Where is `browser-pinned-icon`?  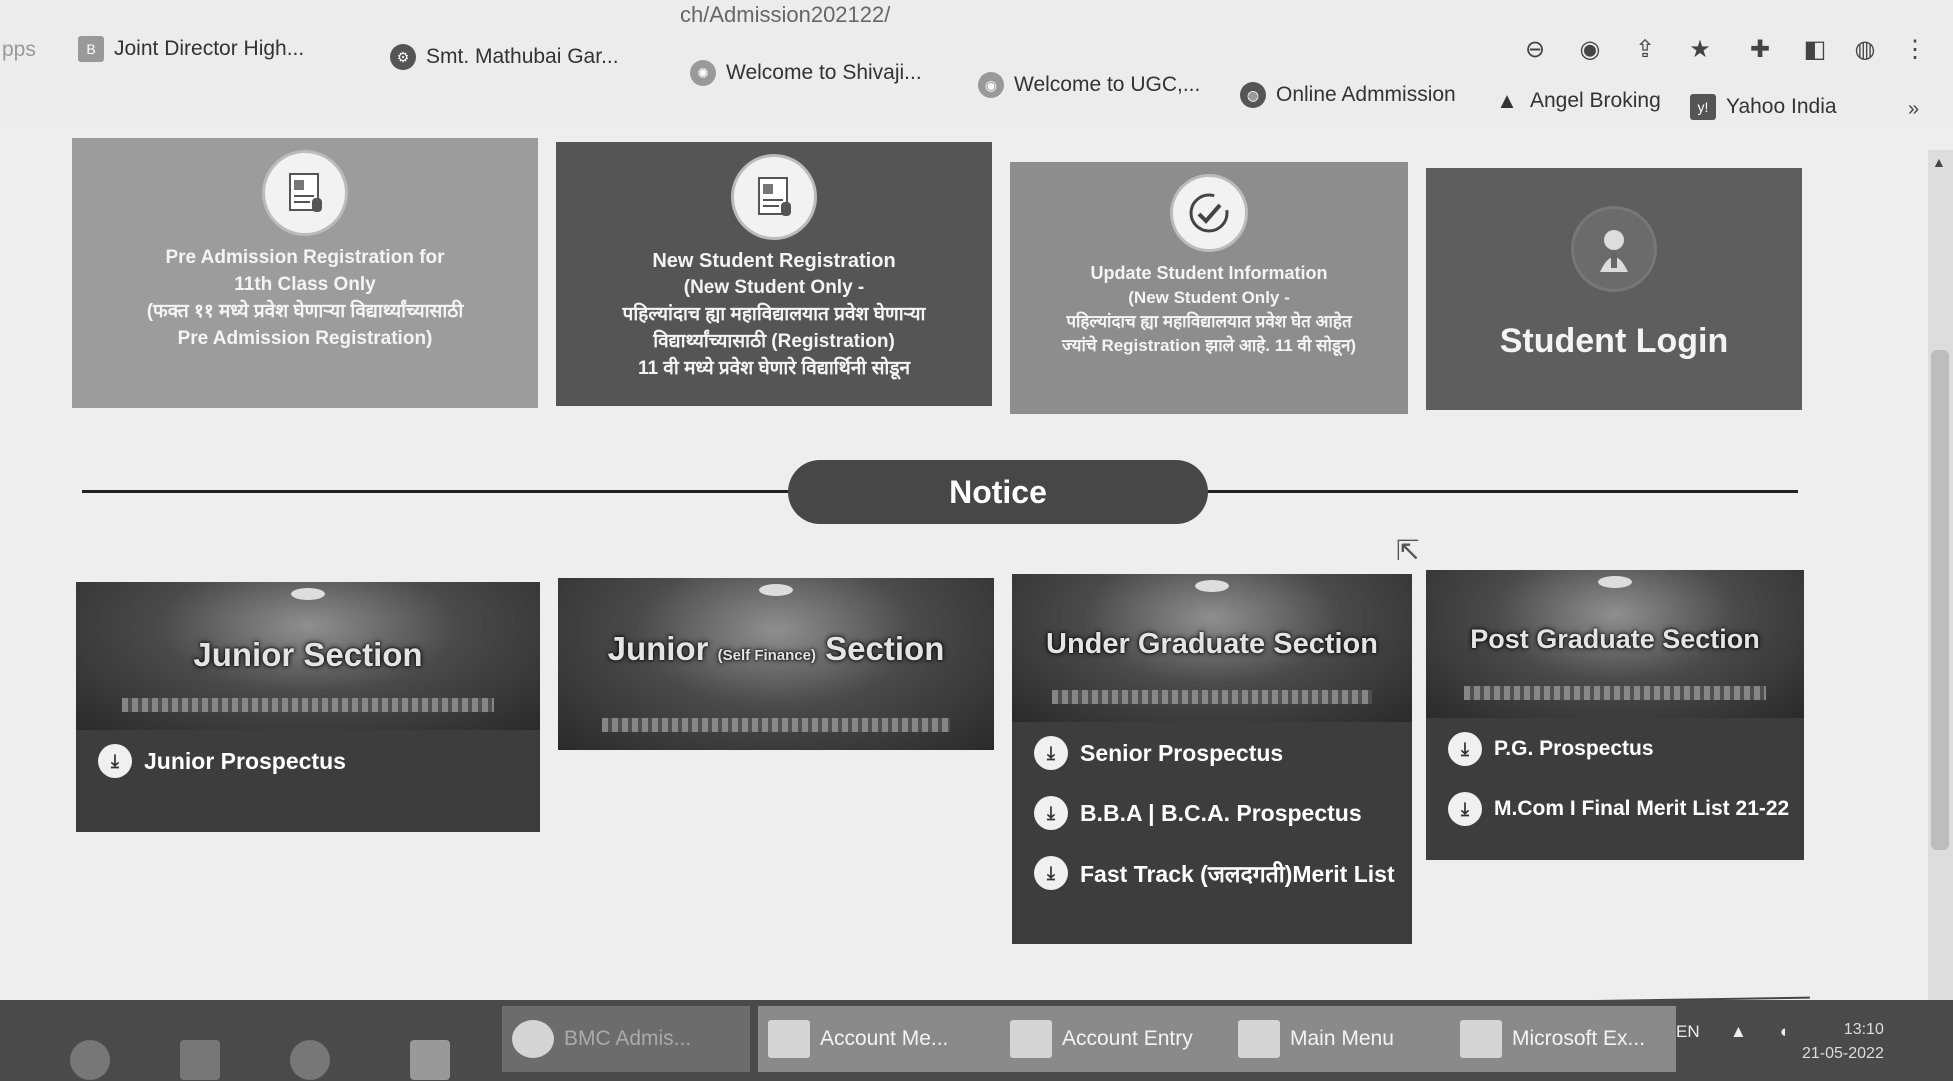
browser-pinned-icon is located at coordinates (310, 1060).